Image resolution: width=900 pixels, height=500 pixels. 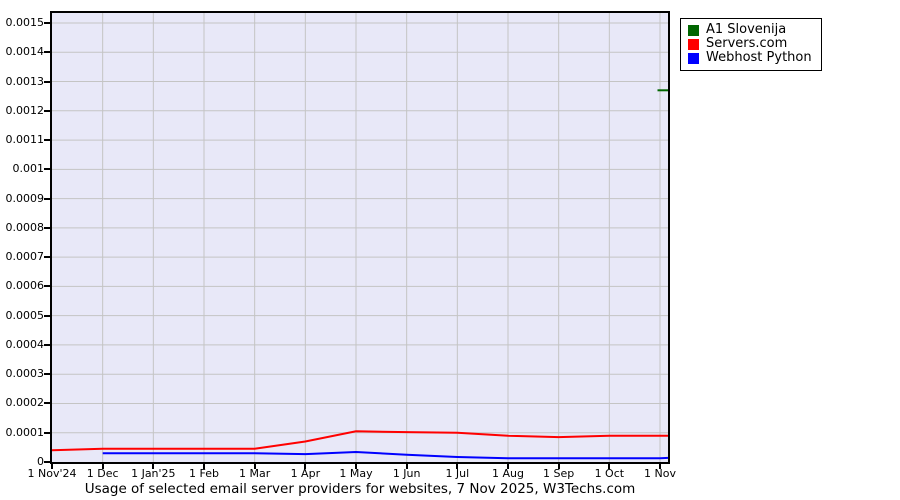 I want to click on legend-item: A1 Slovenija, so click(x=750, y=30).